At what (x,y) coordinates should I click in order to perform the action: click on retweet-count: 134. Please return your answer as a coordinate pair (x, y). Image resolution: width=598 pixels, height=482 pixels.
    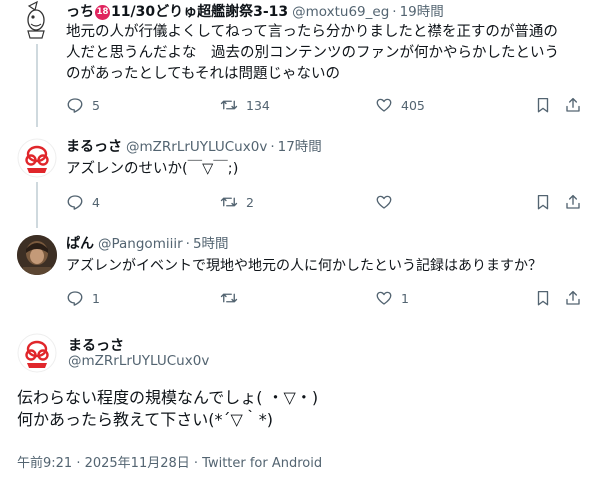
    Looking at the image, I should click on (258, 105).